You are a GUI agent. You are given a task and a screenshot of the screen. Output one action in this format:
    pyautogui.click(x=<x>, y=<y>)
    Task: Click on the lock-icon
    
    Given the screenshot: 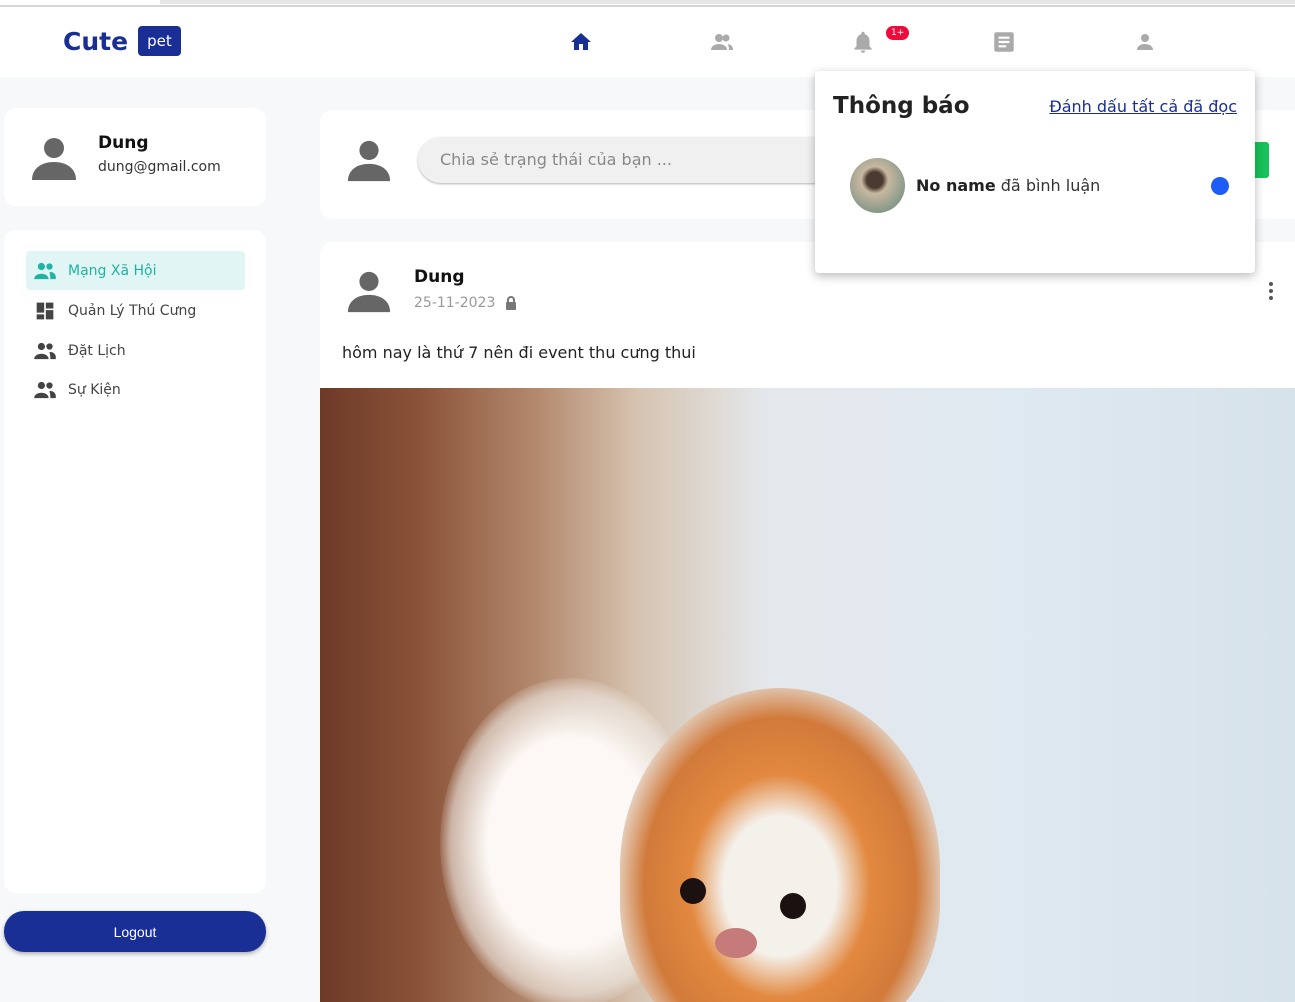 What is the action you would take?
    pyautogui.click(x=511, y=303)
    